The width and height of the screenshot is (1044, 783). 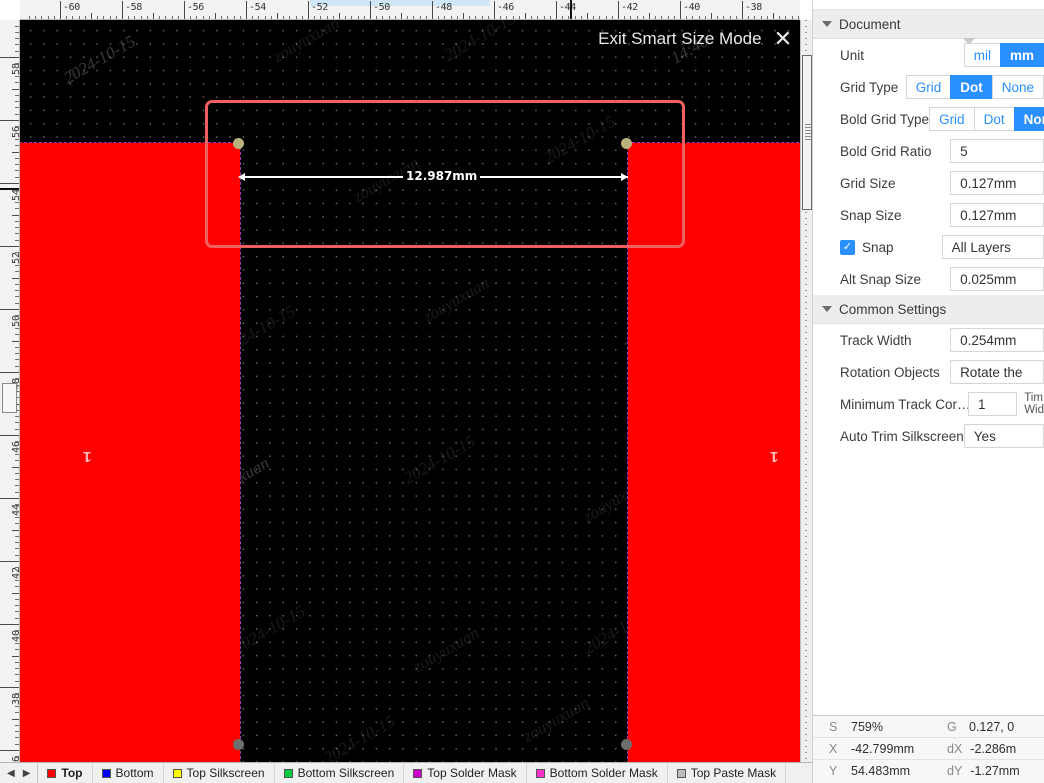 I want to click on resize-handle-bottom-right, so click(x=626, y=744).